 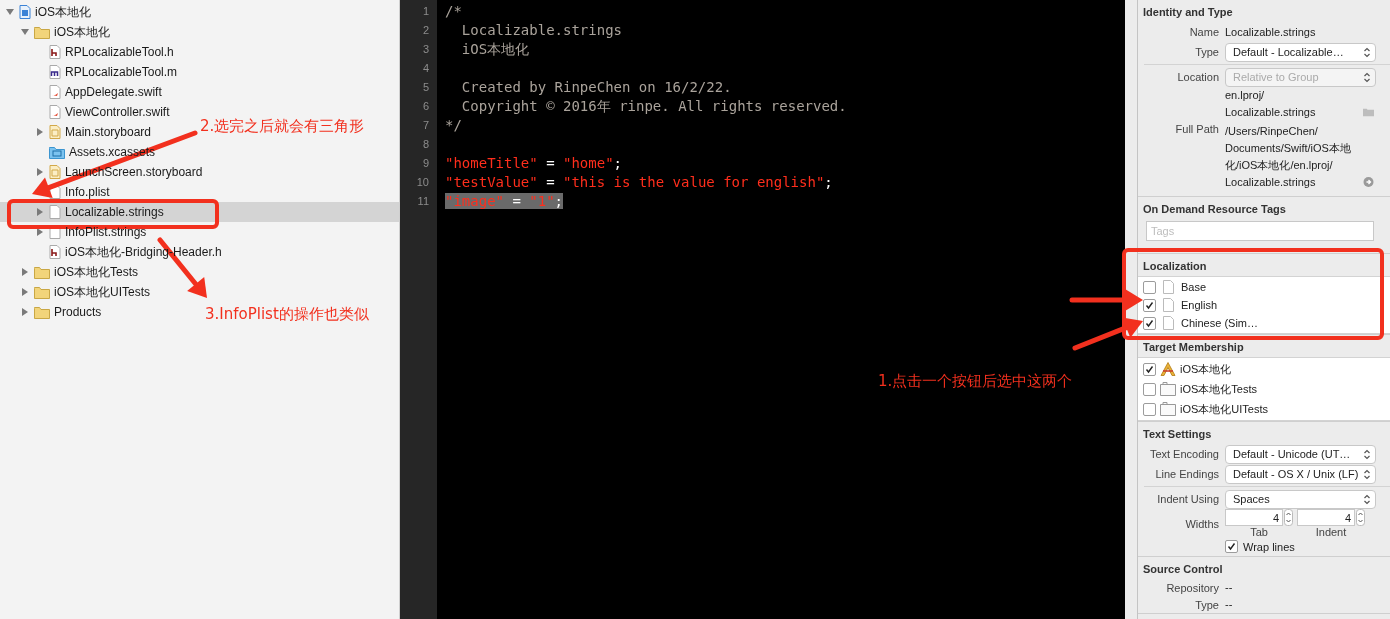 I want to click on code-line: Created by RinpeChen on 16/2/22., so click(x=596, y=87).